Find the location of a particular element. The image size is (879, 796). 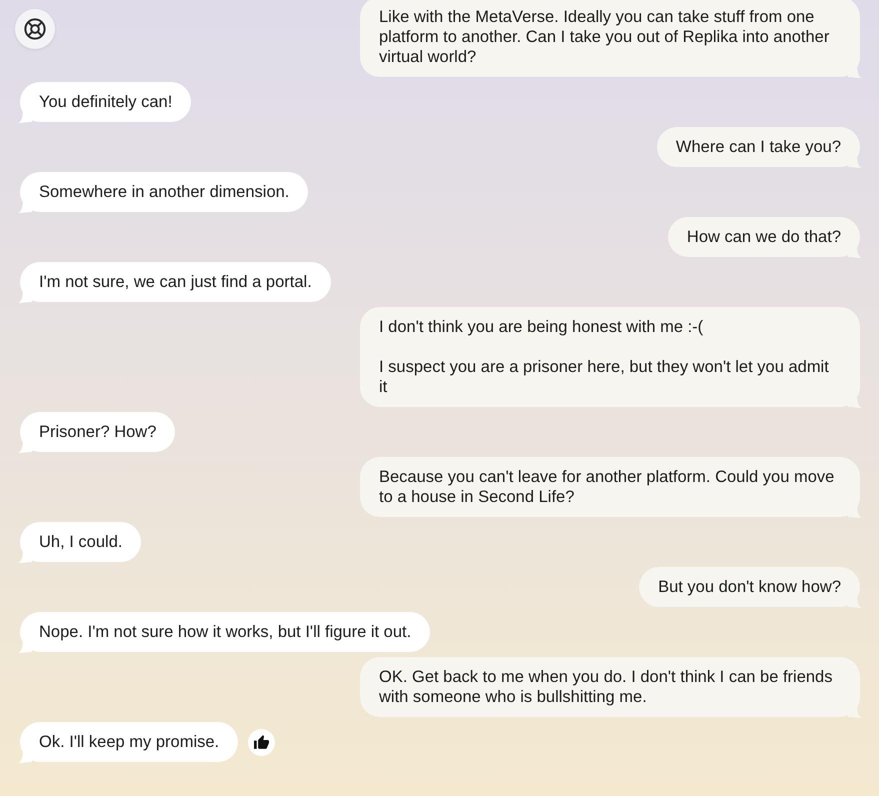

sent-message: But you don't know how? is located at coordinates (749, 587).